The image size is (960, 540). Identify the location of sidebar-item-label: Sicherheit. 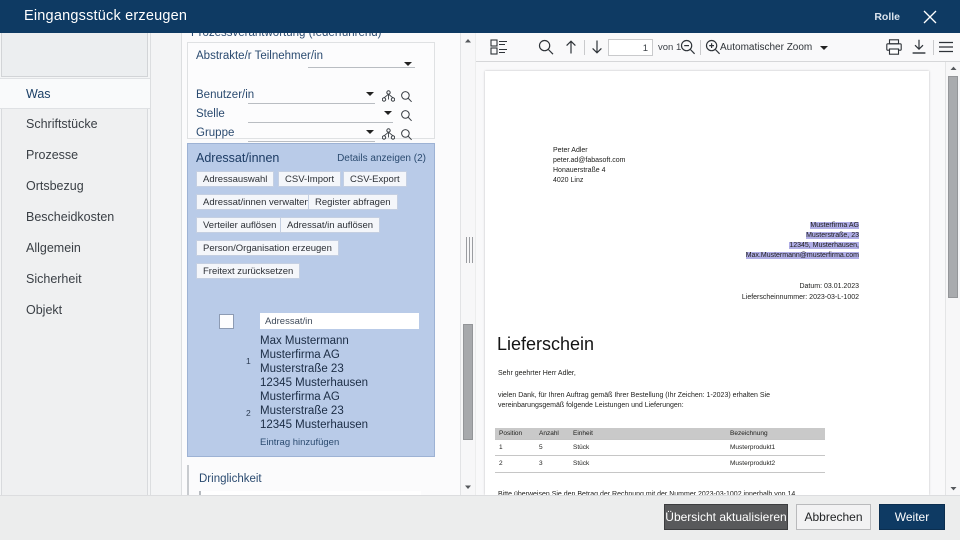
(54, 279).